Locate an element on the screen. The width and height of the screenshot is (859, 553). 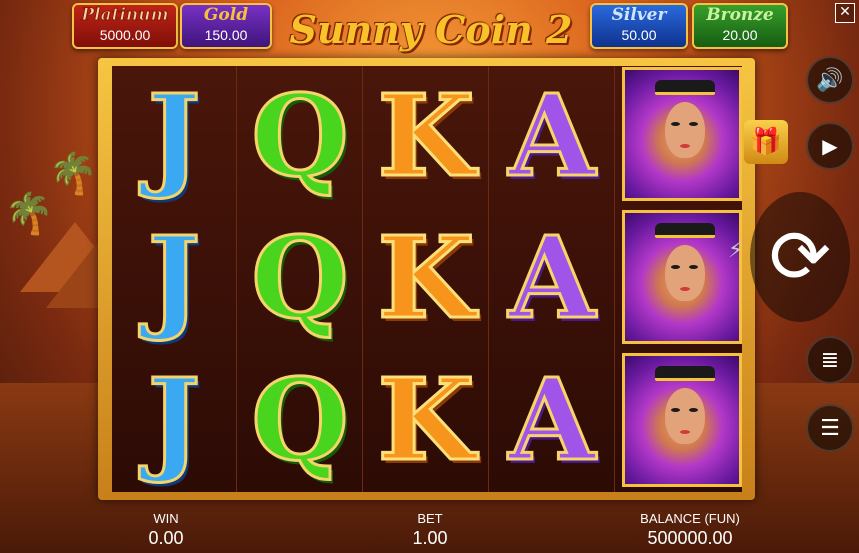
jackpot-silver-value: 50.00 is located at coordinates (639, 35).